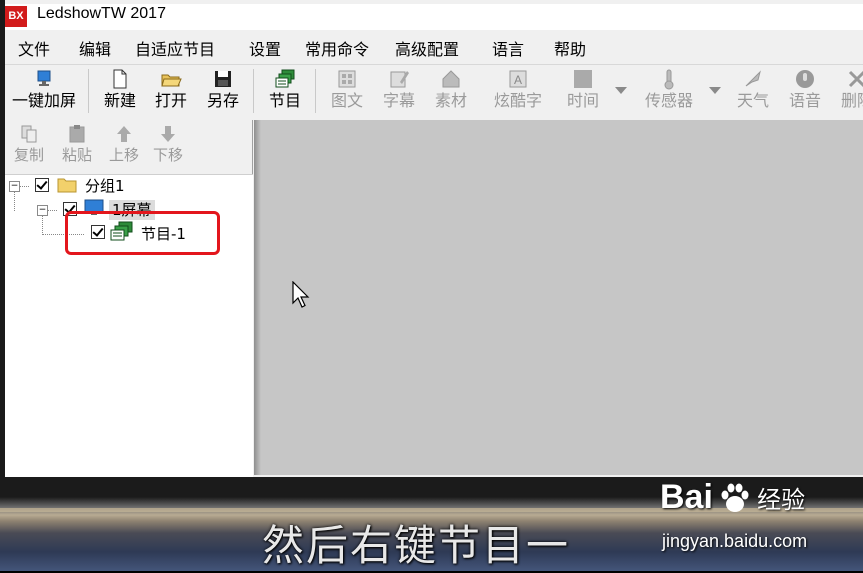 This screenshot has width=863, height=573. I want to click on baidu-brand-suffix: 经验, so click(781, 500).